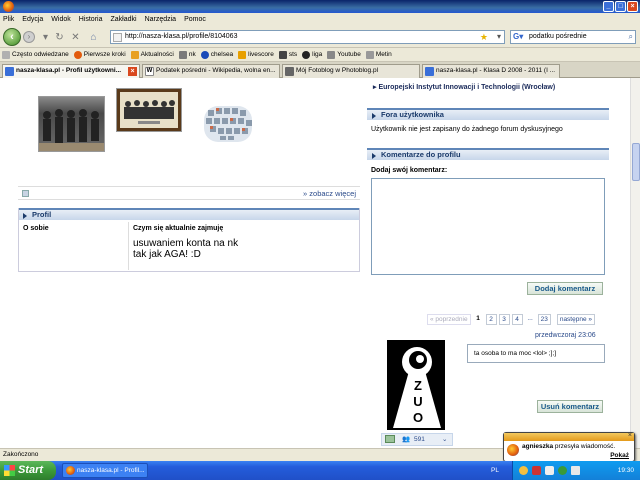 This screenshot has width=640, height=480. What do you see at coordinates (186, 243) in the screenshot?
I see `doing-value-line1: usuwaniem konta na nk` at bounding box center [186, 243].